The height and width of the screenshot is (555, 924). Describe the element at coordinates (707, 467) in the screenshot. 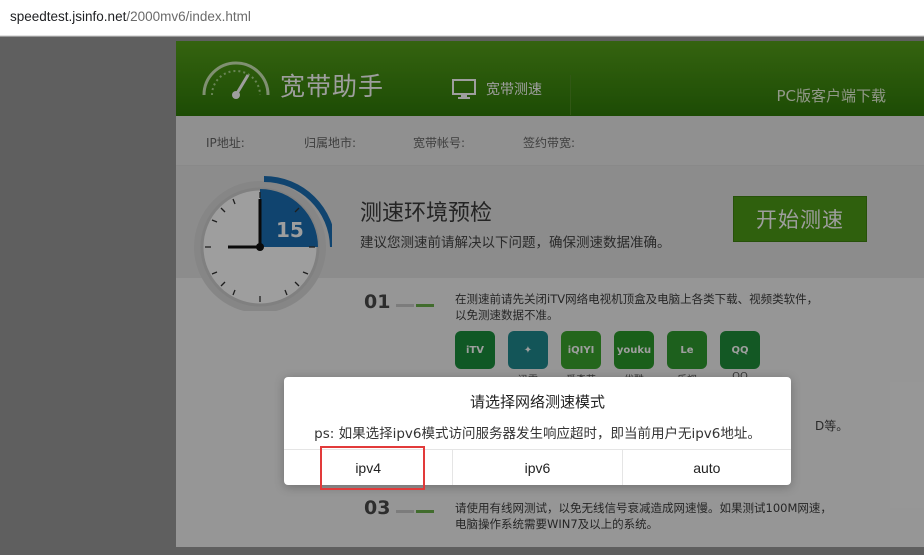

I see `auto-option-button: auto` at that location.